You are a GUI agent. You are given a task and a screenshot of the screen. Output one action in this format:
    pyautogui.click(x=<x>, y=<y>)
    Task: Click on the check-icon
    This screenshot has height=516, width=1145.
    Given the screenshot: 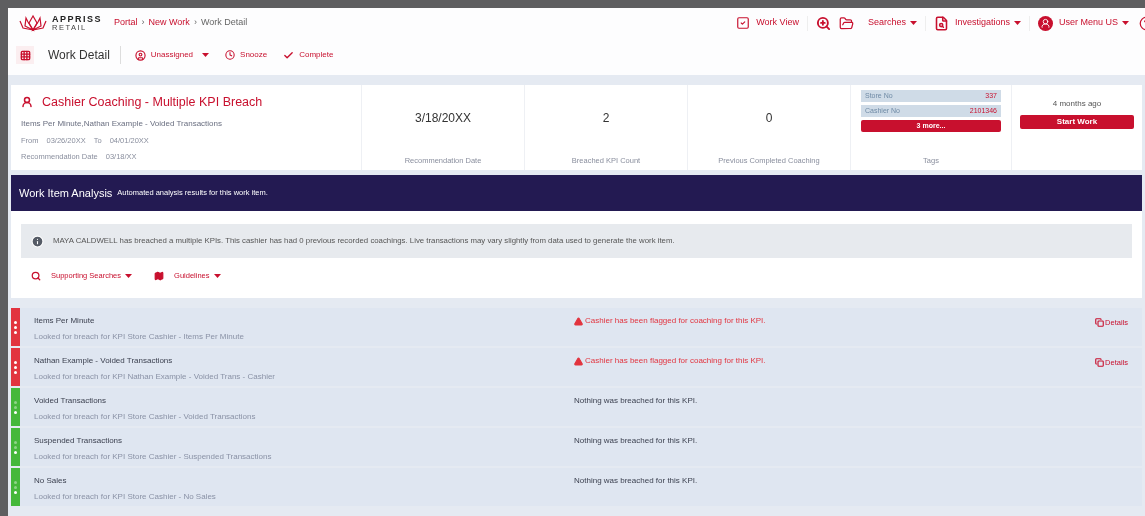 What is the action you would take?
    pyautogui.click(x=289, y=55)
    